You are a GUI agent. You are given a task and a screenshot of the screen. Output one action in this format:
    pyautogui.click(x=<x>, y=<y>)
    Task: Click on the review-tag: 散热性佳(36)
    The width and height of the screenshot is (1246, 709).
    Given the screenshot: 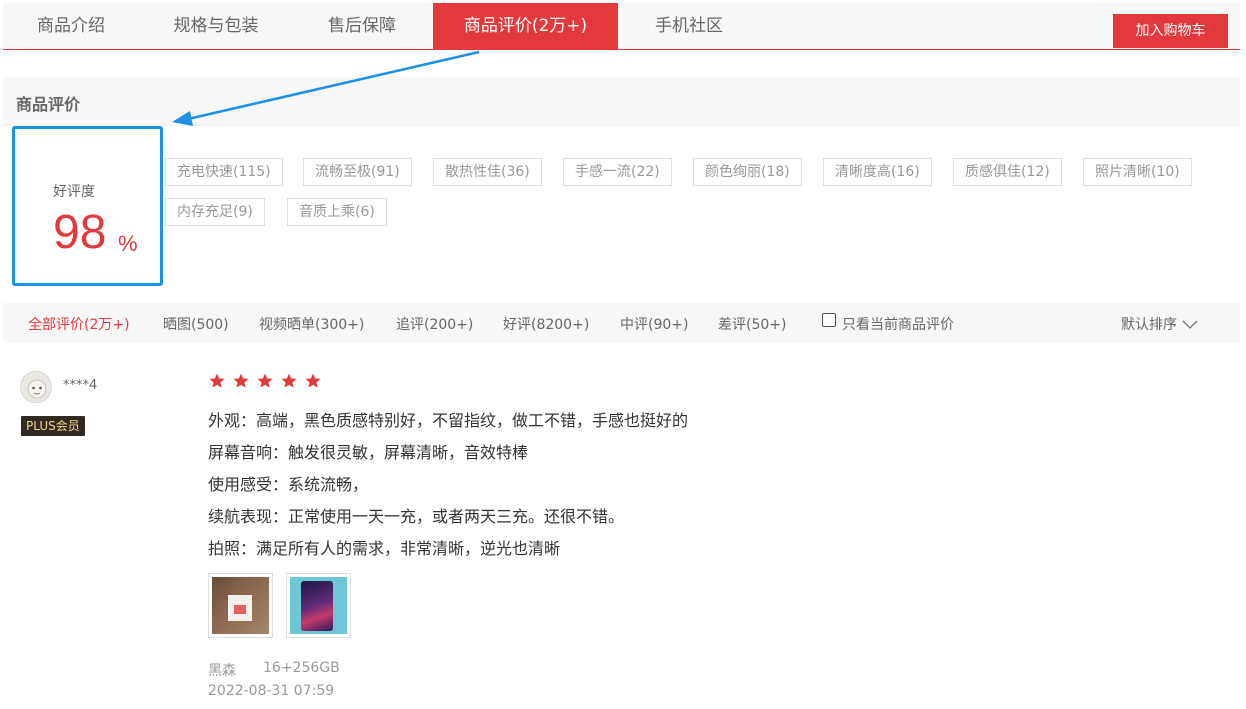 What is the action you would take?
    pyautogui.click(x=487, y=172)
    